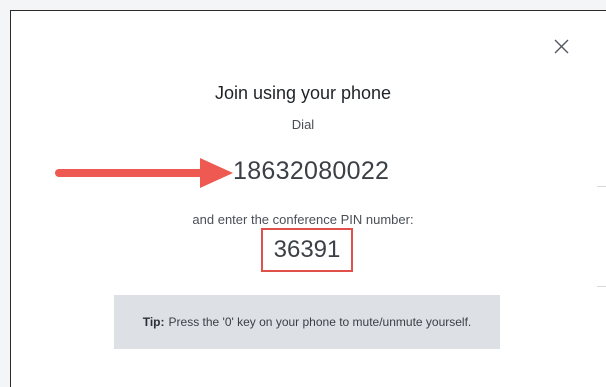  I want to click on dial-label: Dial, so click(303, 124).